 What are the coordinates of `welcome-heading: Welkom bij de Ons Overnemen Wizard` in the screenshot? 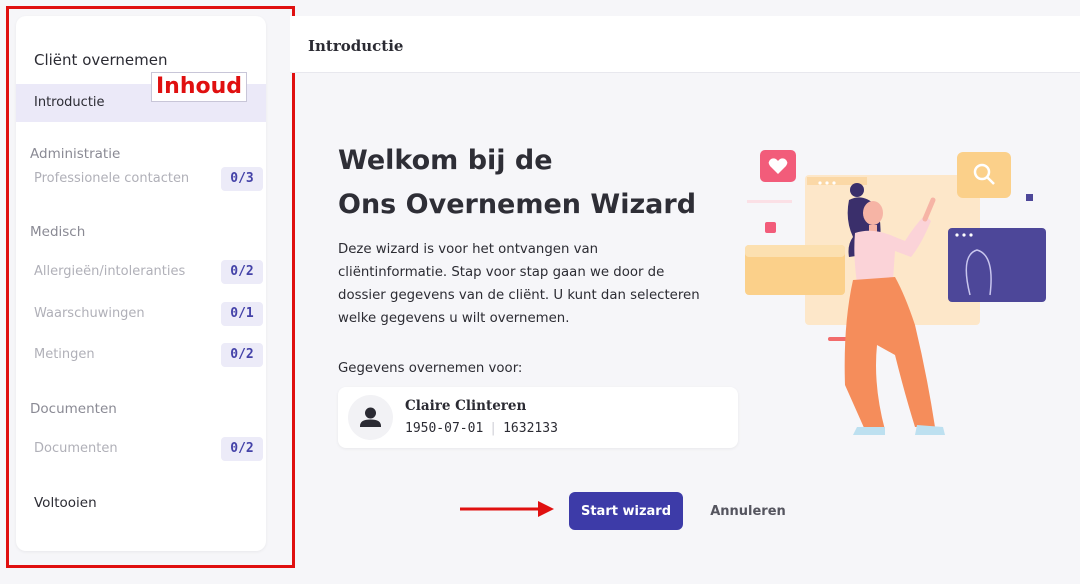 It's located at (528, 183).